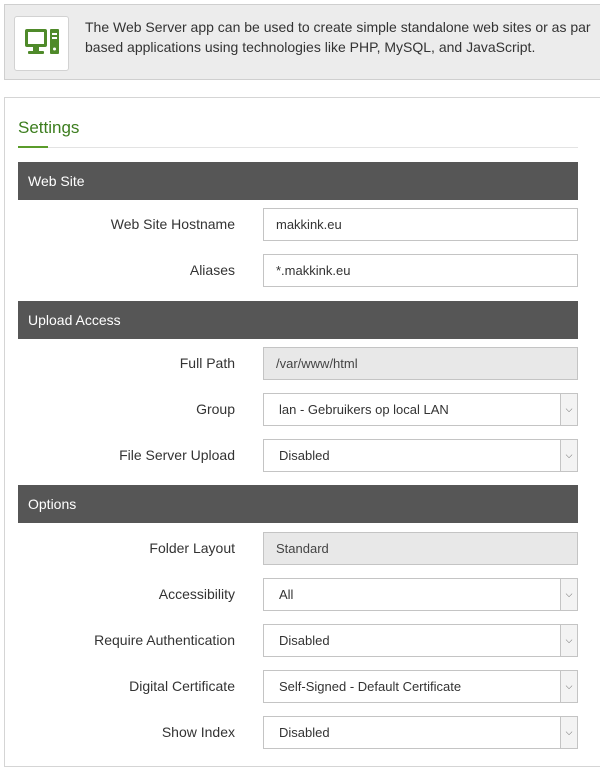 This screenshot has width=600, height=767. What do you see at coordinates (420, 363) in the screenshot?
I see `full-path-field` at bounding box center [420, 363].